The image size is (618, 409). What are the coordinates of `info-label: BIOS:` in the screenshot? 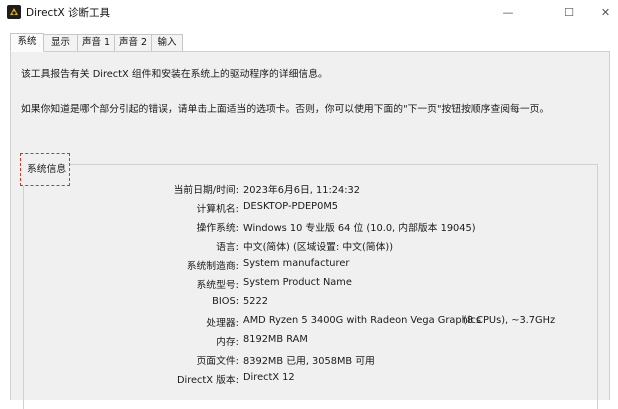 It's located at (225, 301).